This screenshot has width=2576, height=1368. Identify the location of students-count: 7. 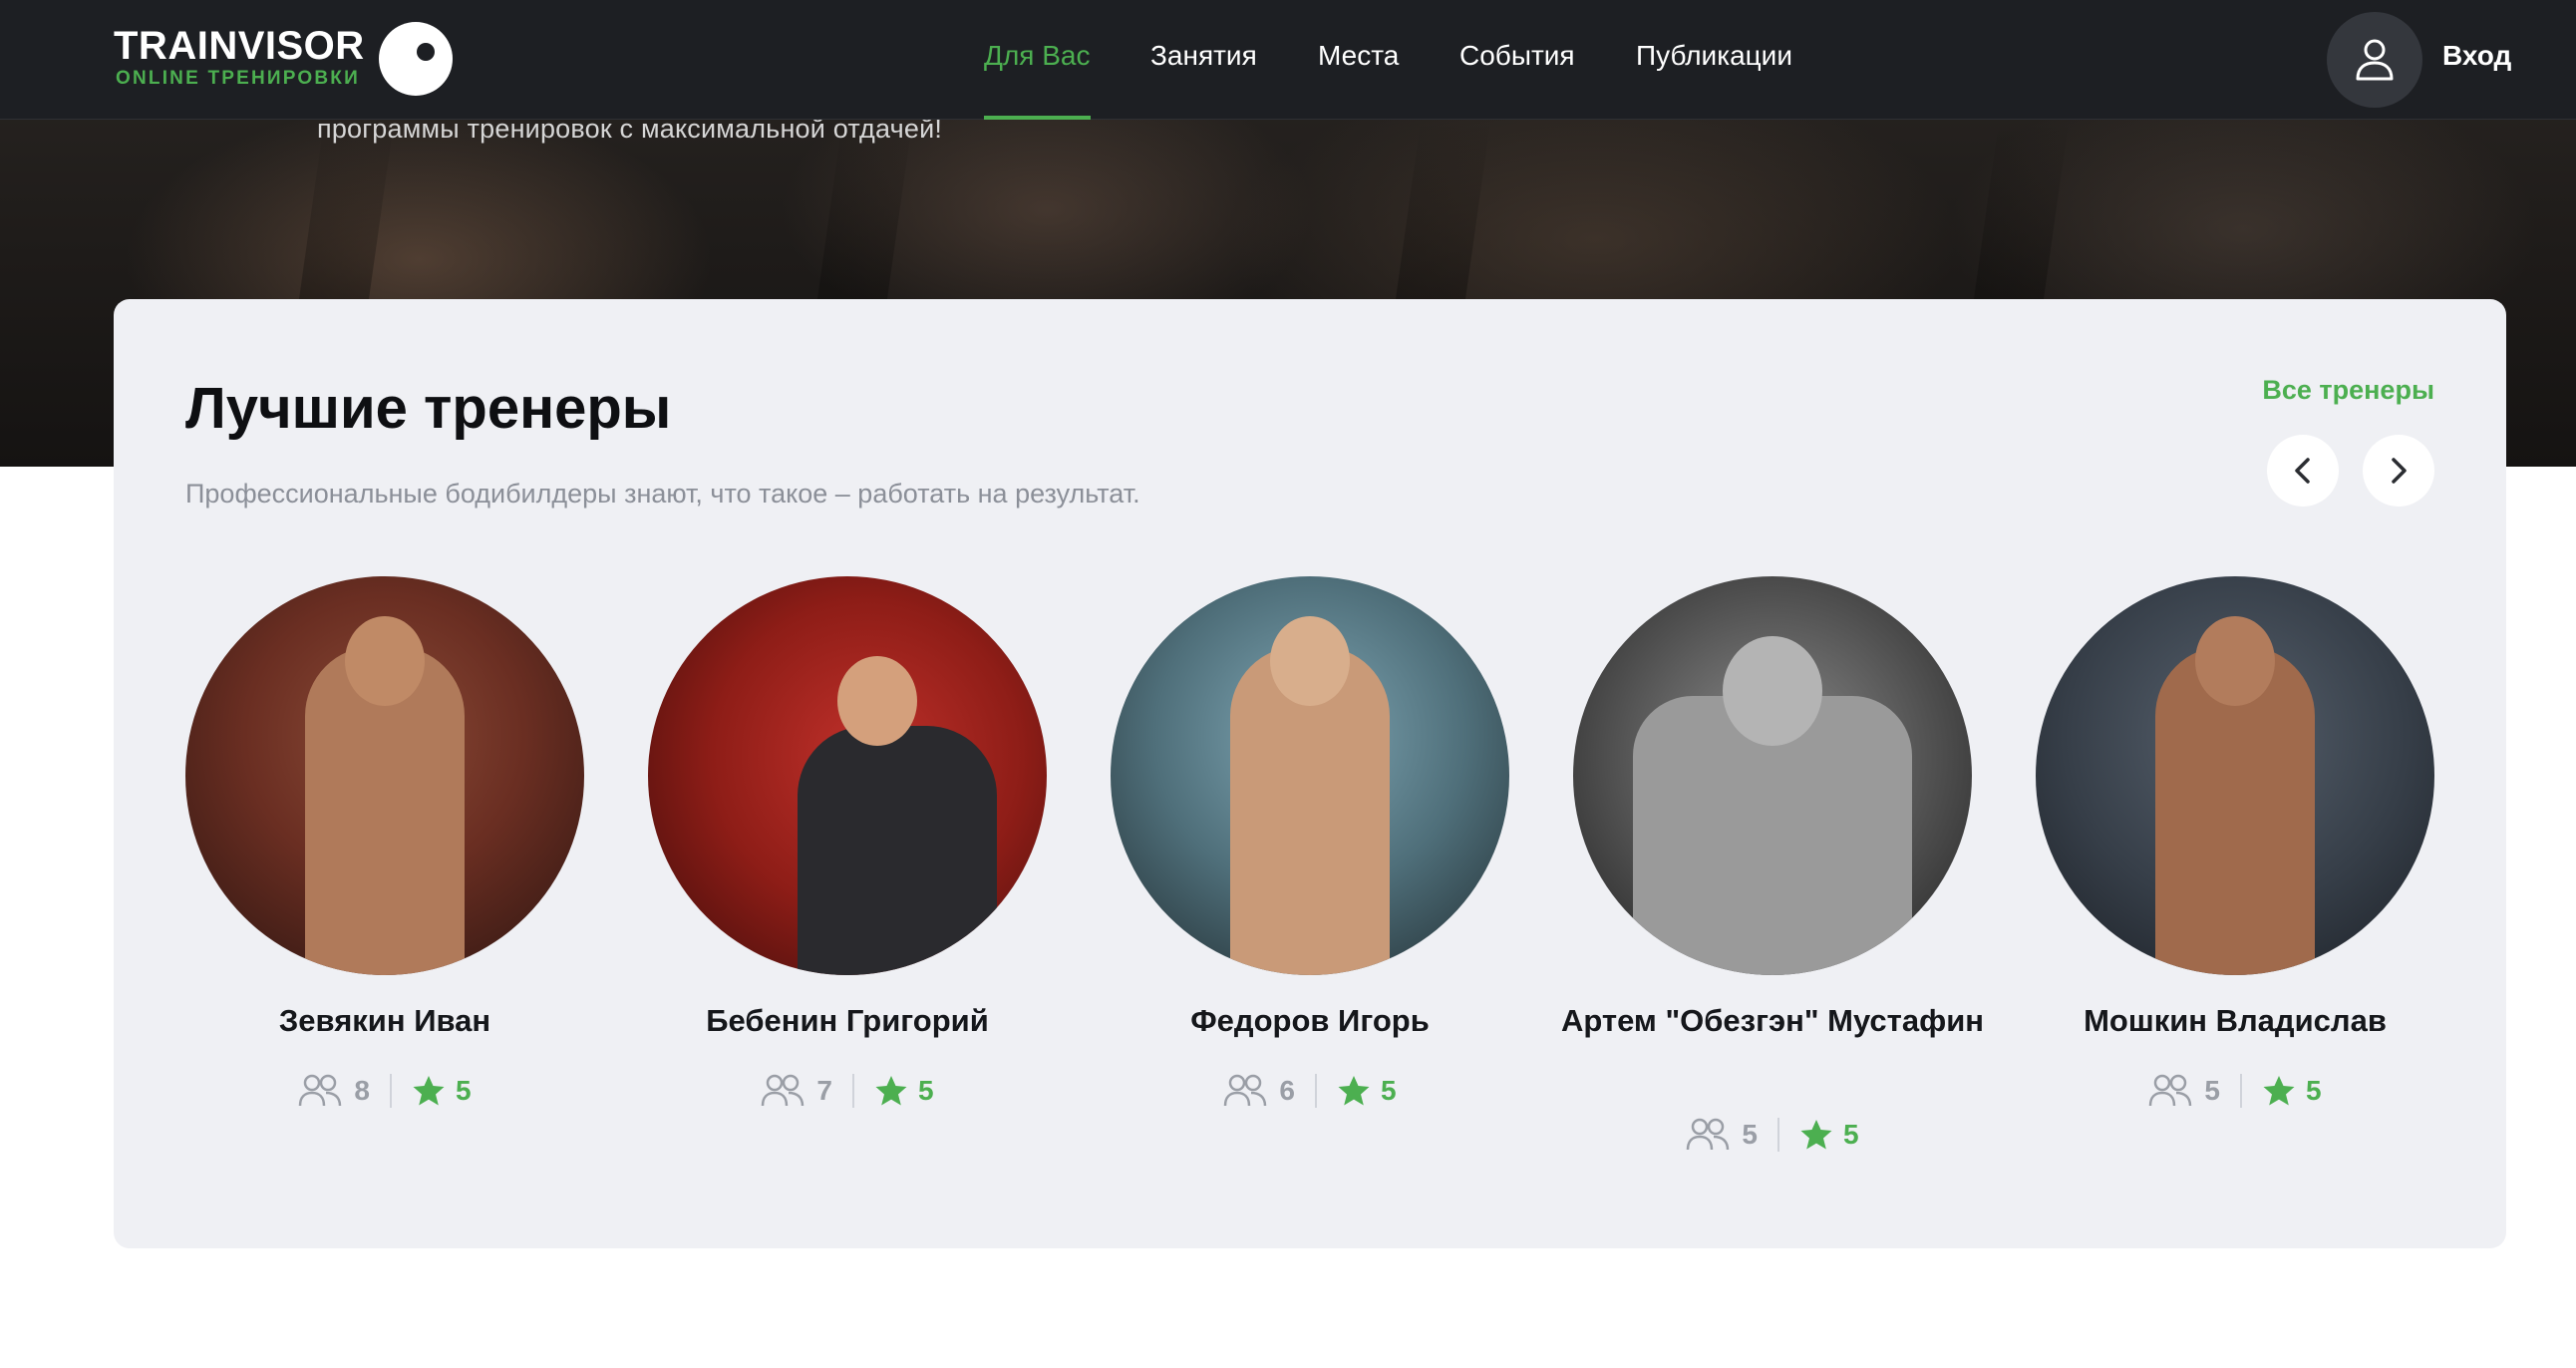
(796, 1091).